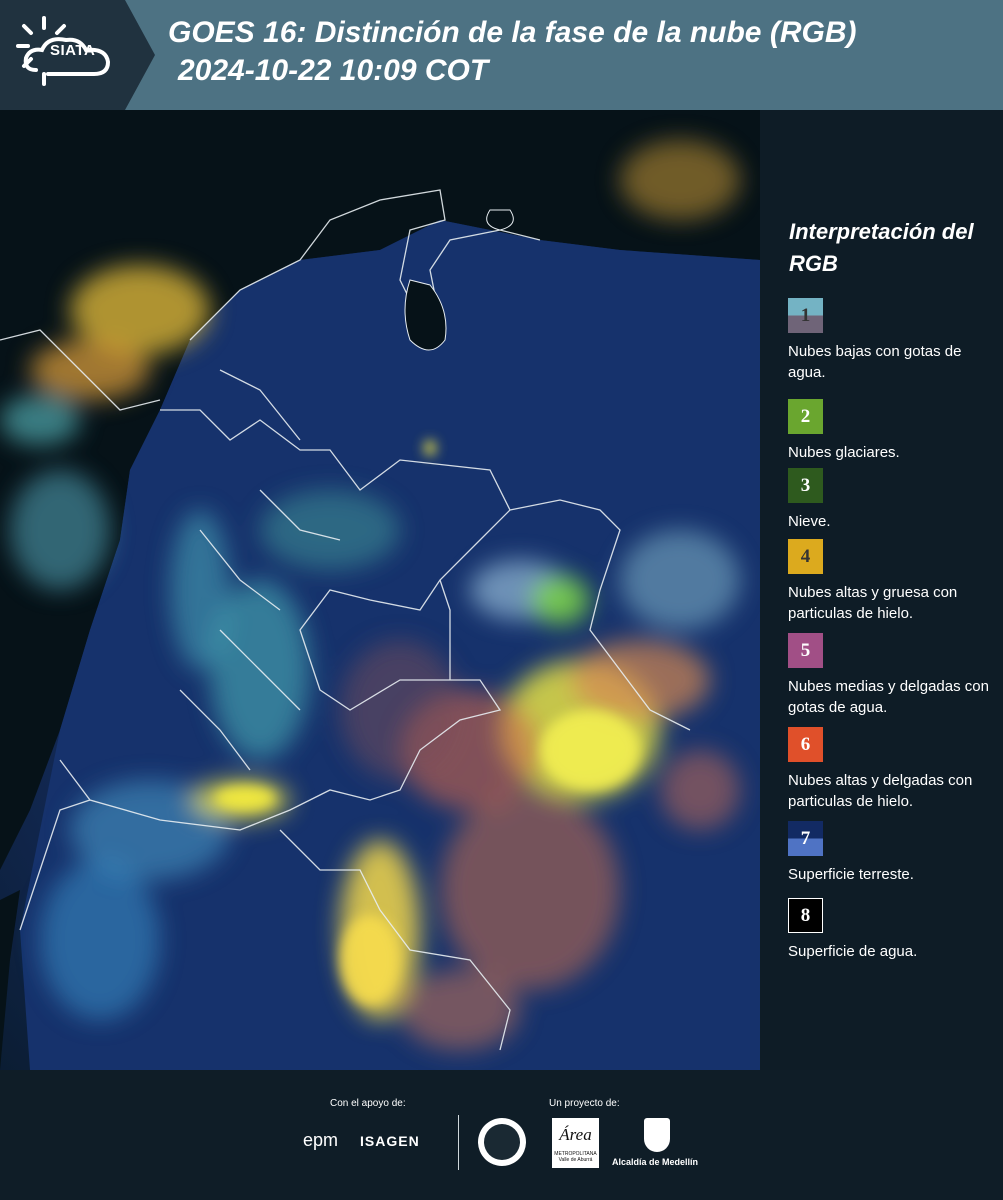 The image size is (1003, 1200). Describe the element at coordinates (875, 362) in the screenshot. I see `legend-label-1: Nubes bajas con gotas de agua.` at that location.